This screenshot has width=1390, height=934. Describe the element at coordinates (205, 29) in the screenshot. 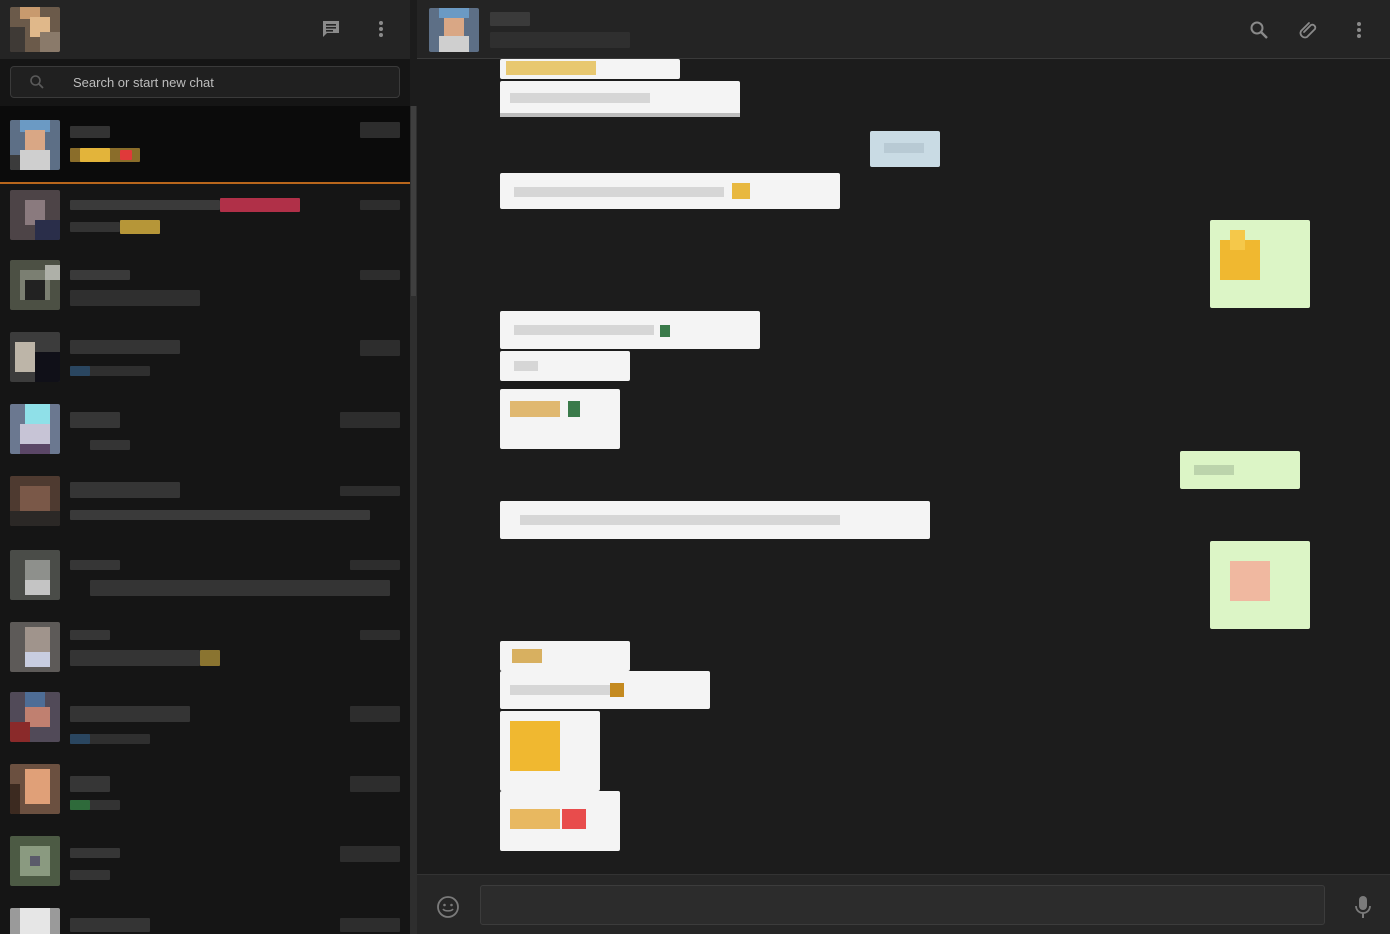

I see `left-header` at that location.